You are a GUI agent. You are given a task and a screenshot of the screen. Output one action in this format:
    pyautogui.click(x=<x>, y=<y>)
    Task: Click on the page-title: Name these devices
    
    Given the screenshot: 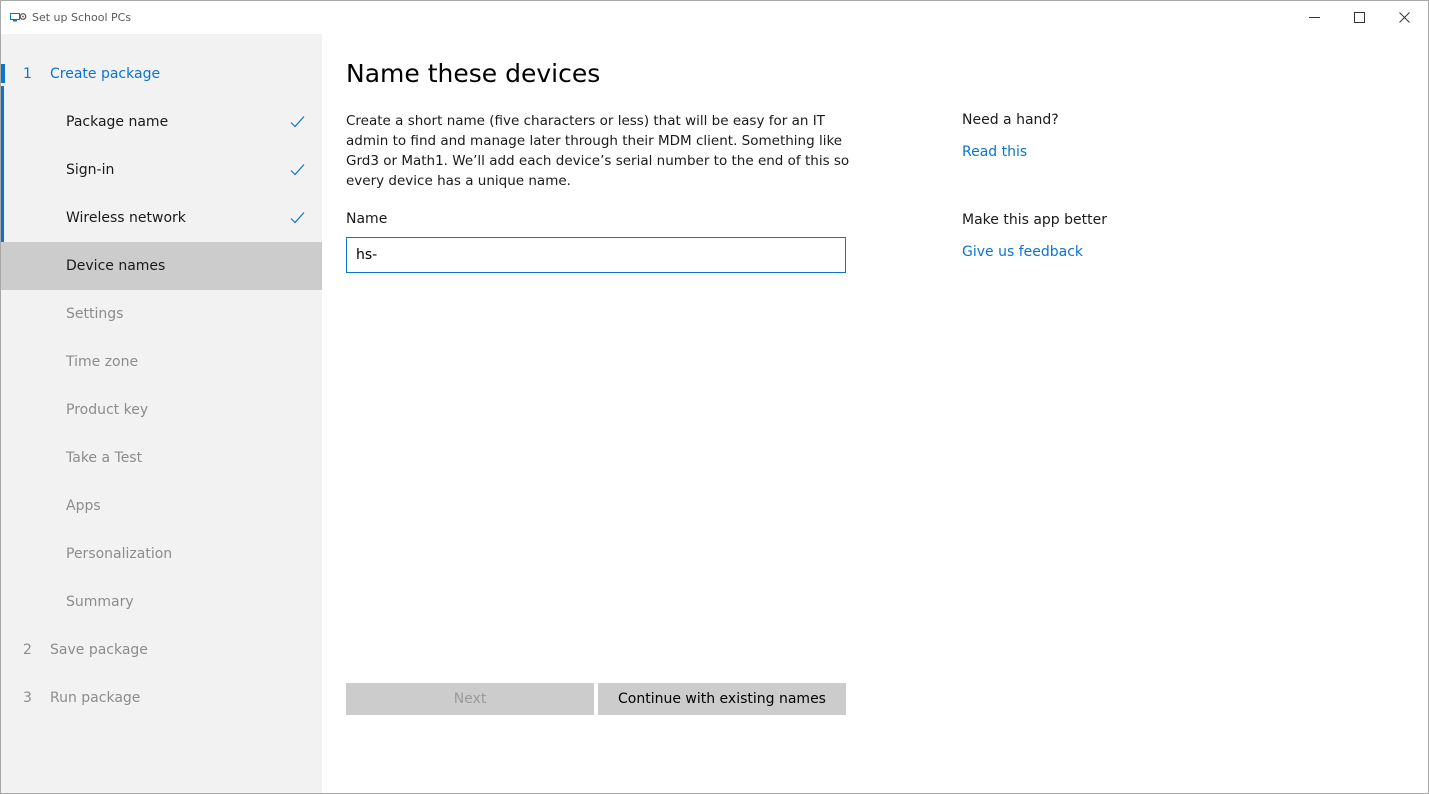 What is the action you would take?
    pyautogui.click(x=473, y=73)
    